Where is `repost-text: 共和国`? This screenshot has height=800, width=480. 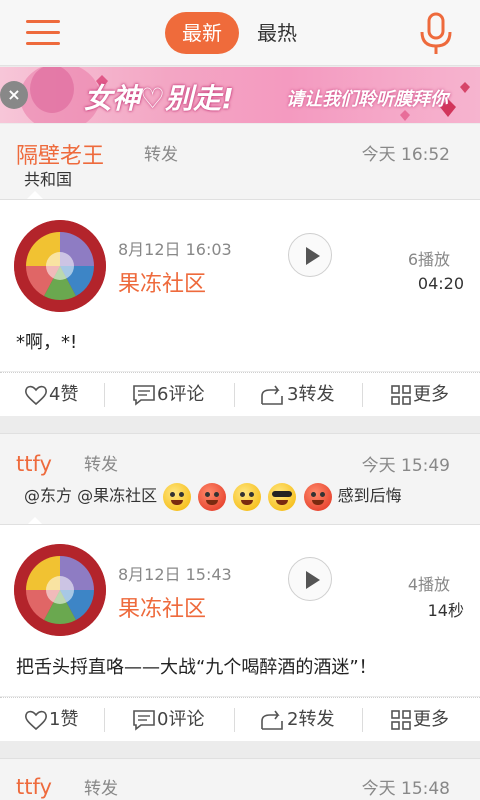
repost-text: 共和国 is located at coordinates (48, 179).